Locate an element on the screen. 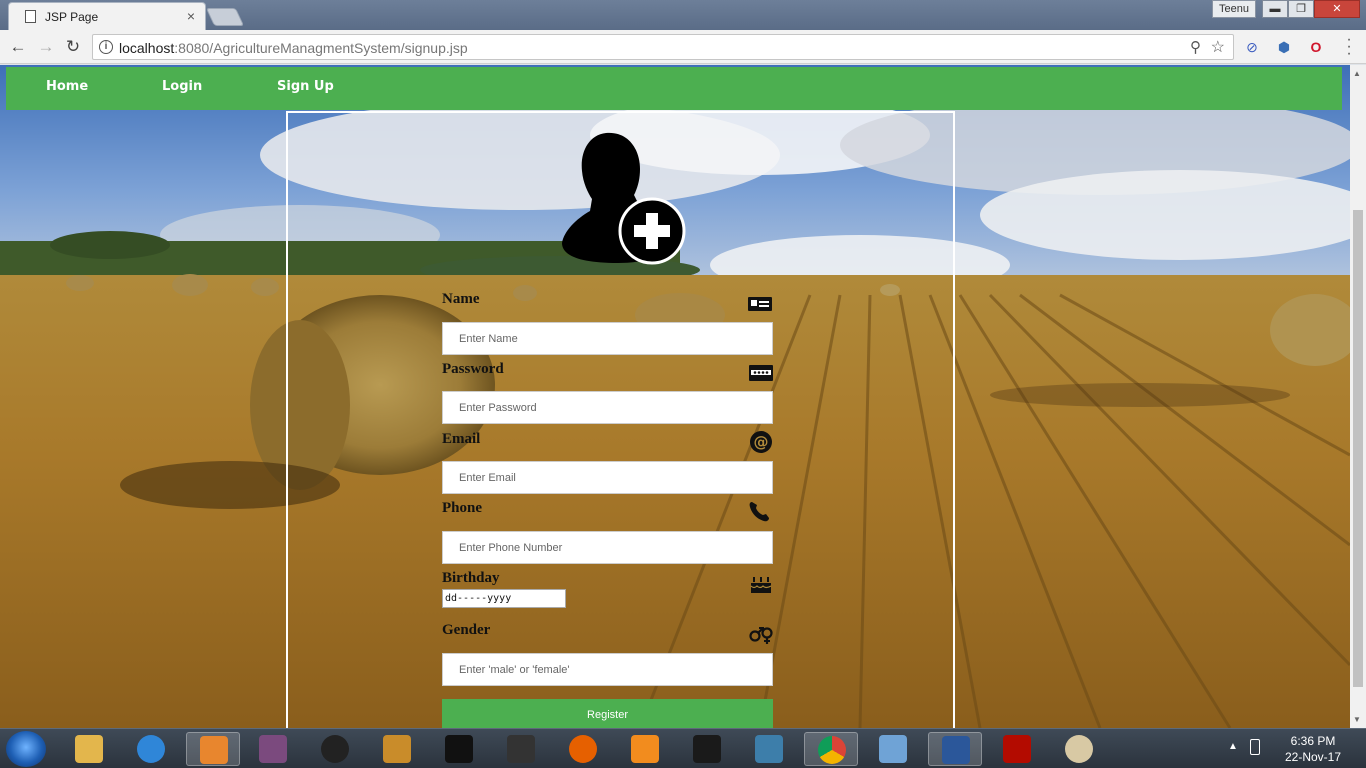 The height and width of the screenshot is (768, 1366). battery-icon is located at coordinates (1255, 747).